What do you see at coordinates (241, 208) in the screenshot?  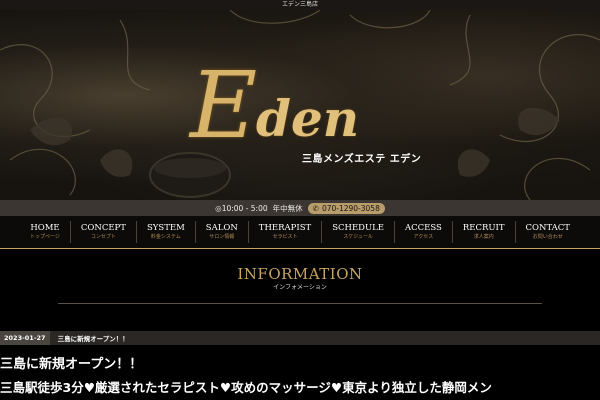 I see `business-hours: ◎10:00 - 5:00` at bounding box center [241, 208].